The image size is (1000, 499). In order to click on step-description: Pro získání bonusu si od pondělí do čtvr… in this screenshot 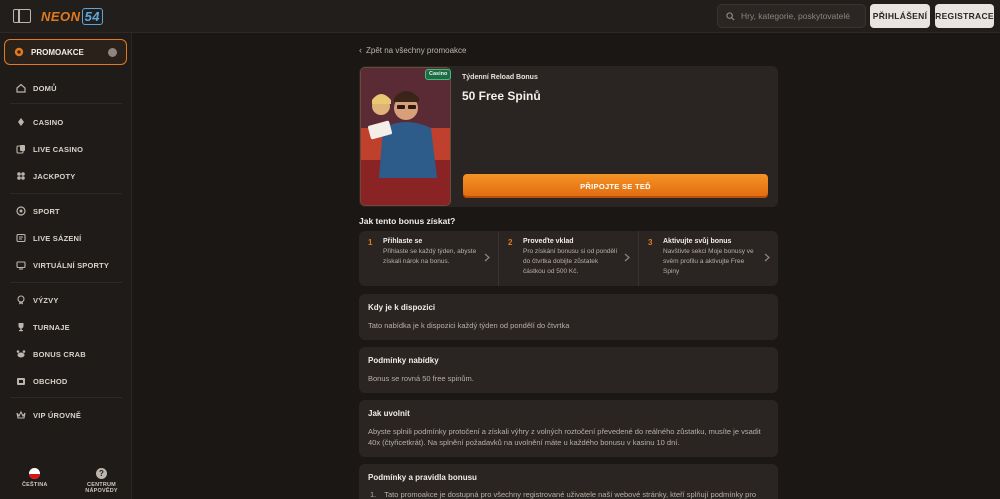, I will do `click(570, 261)`.